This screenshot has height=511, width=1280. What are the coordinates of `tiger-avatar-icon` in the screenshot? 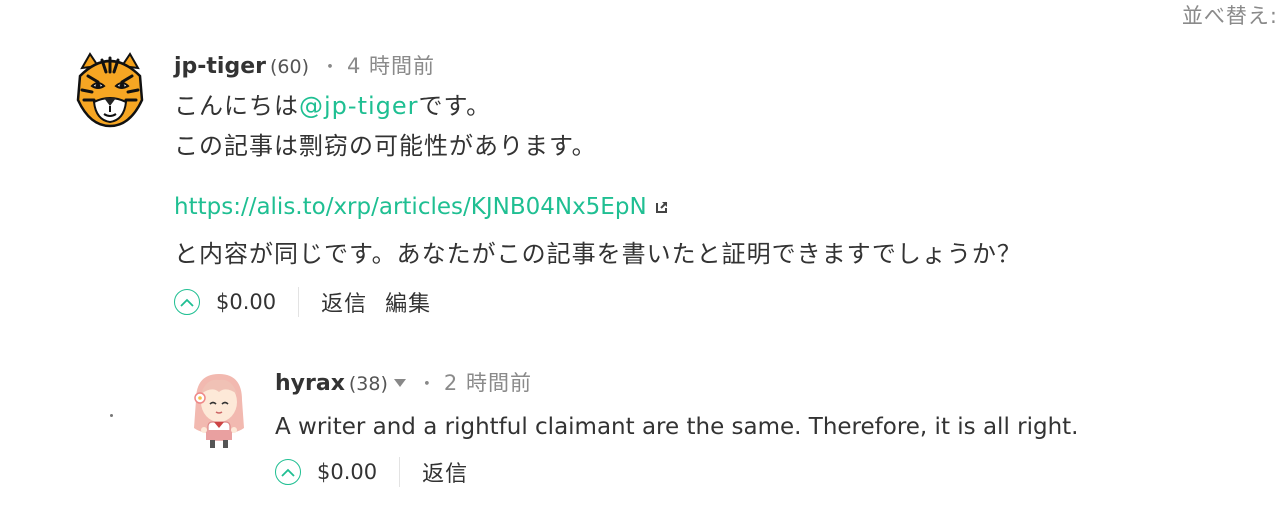 It's located at (110, 88).